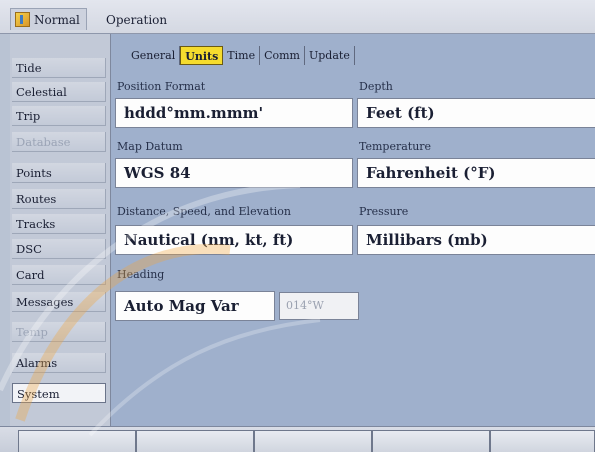  What do you see at coordinates (59, 224) in the screenshot?
I see `sidebar-item-tracks: Tracks` at bounding box center [59, 224].